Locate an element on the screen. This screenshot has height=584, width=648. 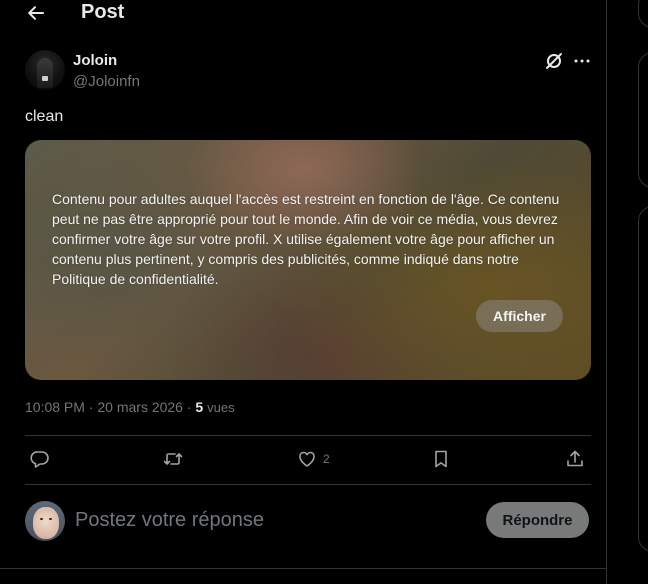
bookmark-button is located at coordinates (441, 459).